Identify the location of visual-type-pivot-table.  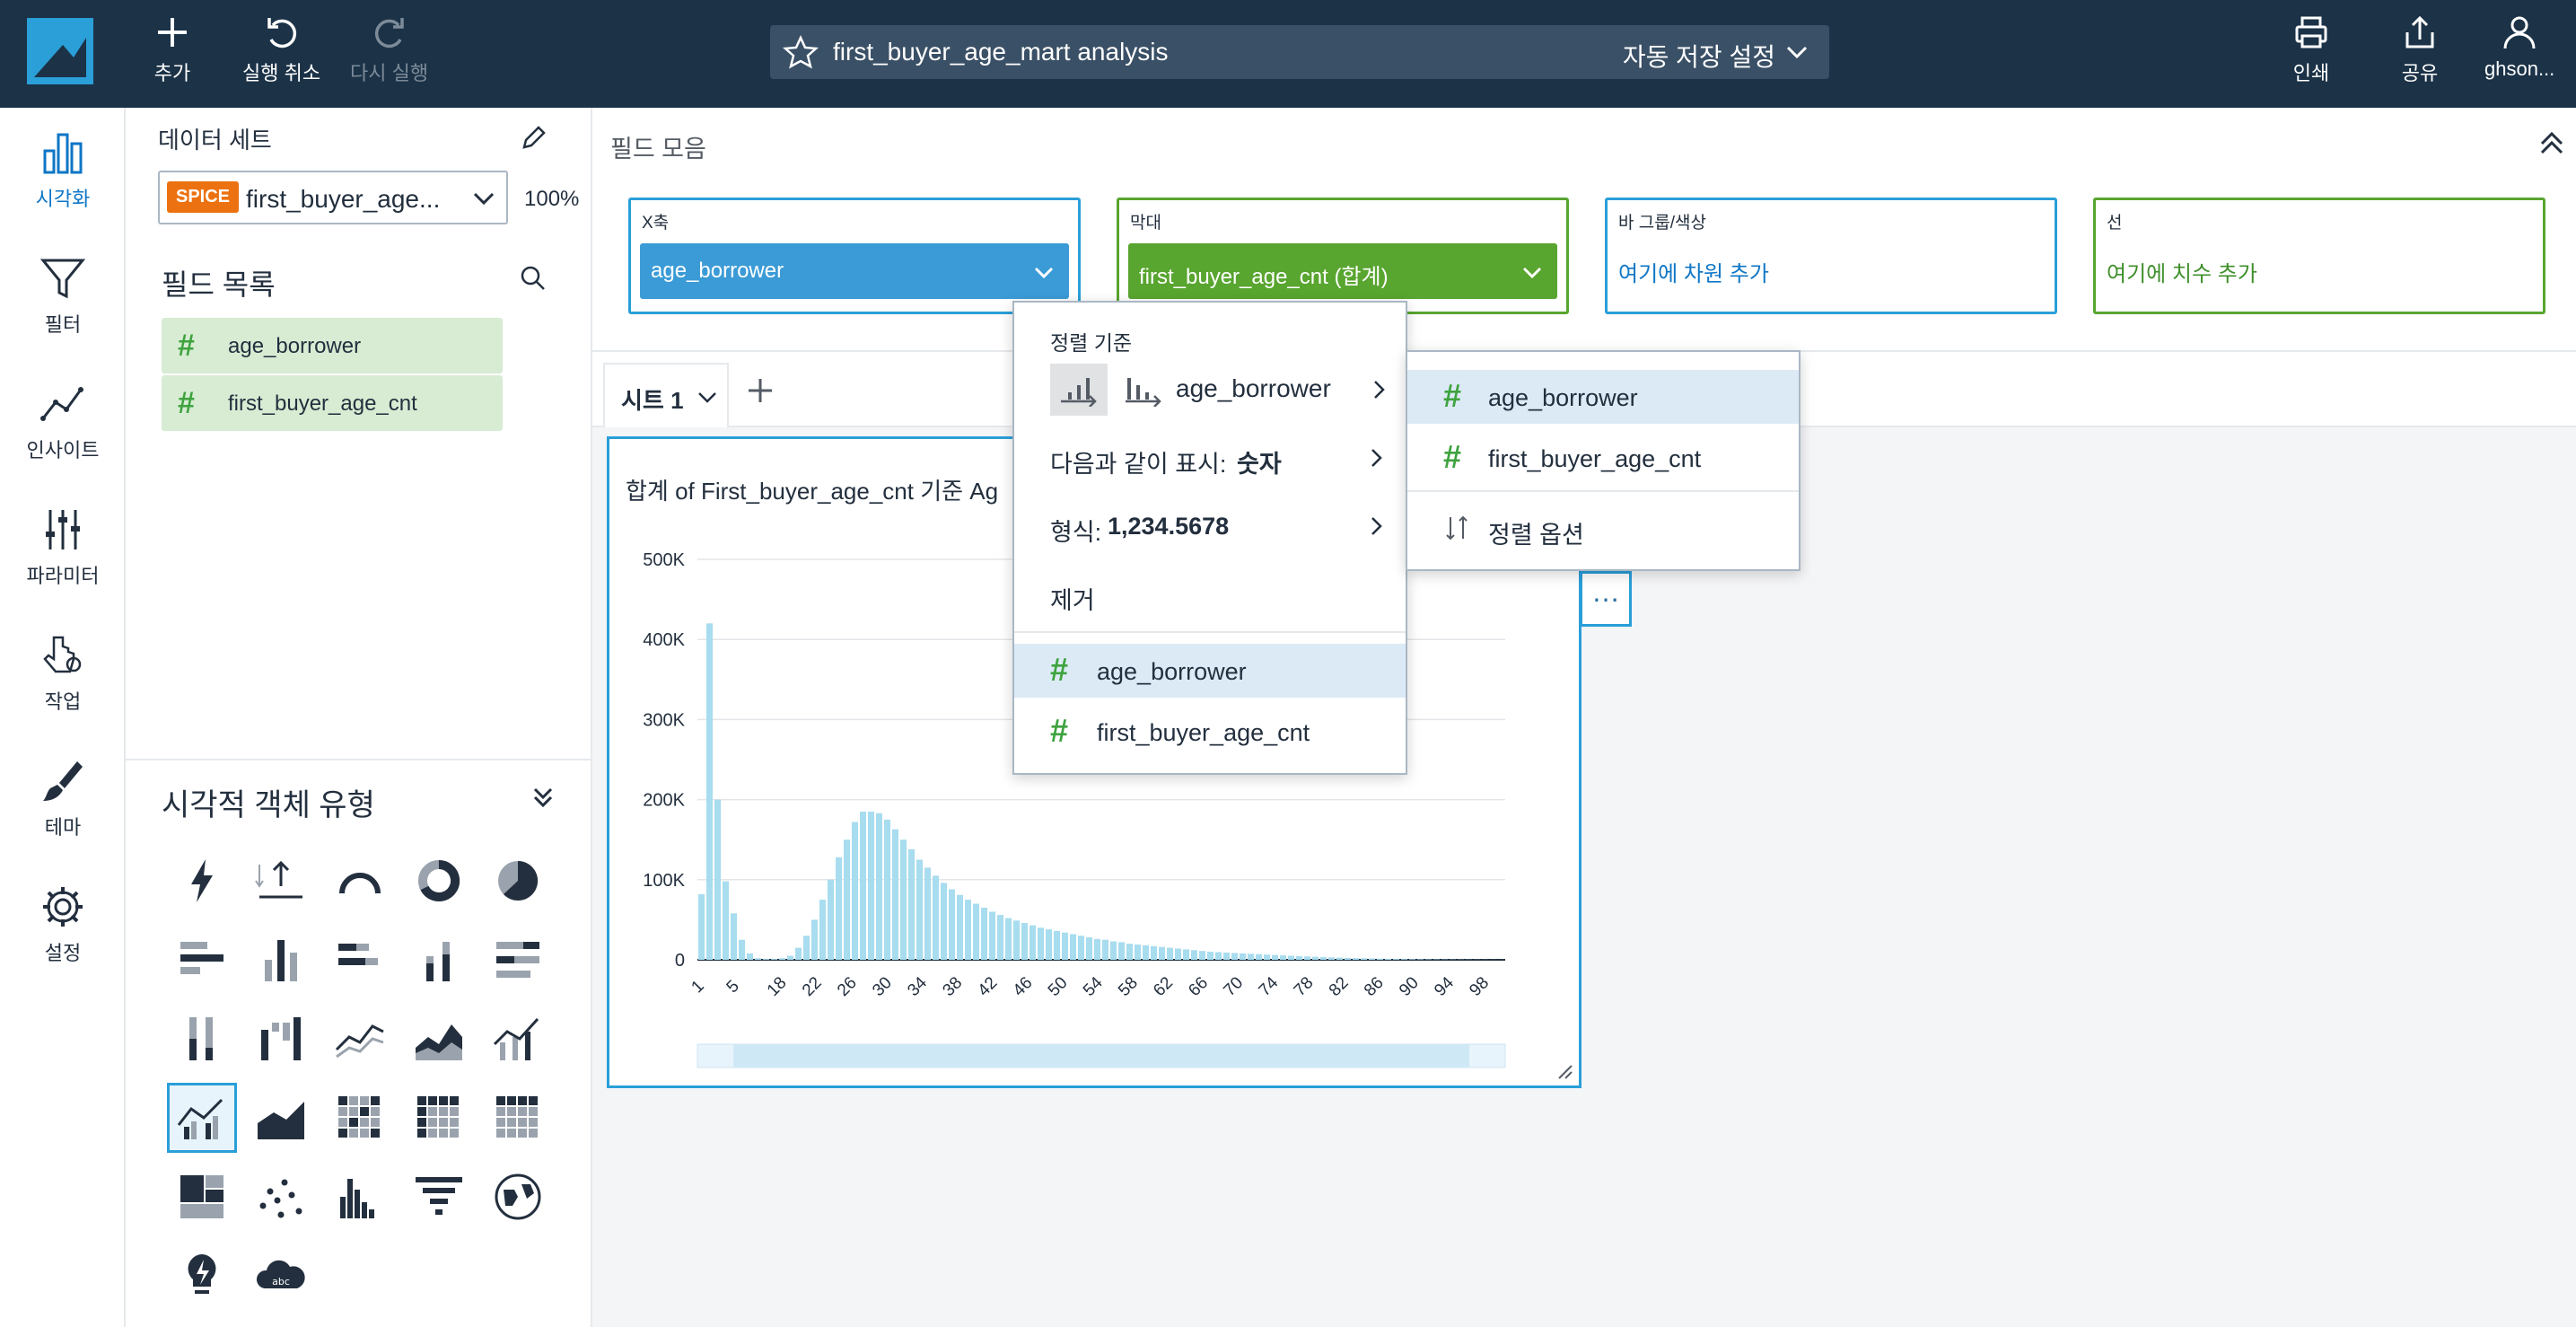
(439, 1118).